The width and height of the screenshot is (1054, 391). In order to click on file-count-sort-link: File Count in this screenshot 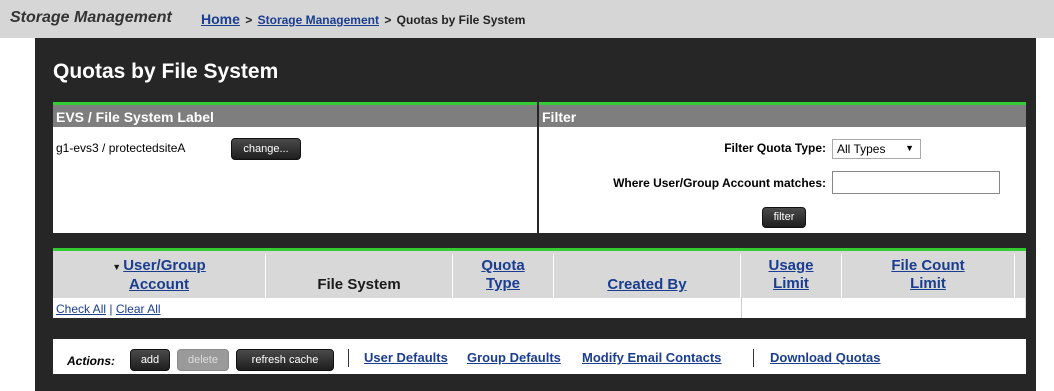, I will do `click(927, 265)`.